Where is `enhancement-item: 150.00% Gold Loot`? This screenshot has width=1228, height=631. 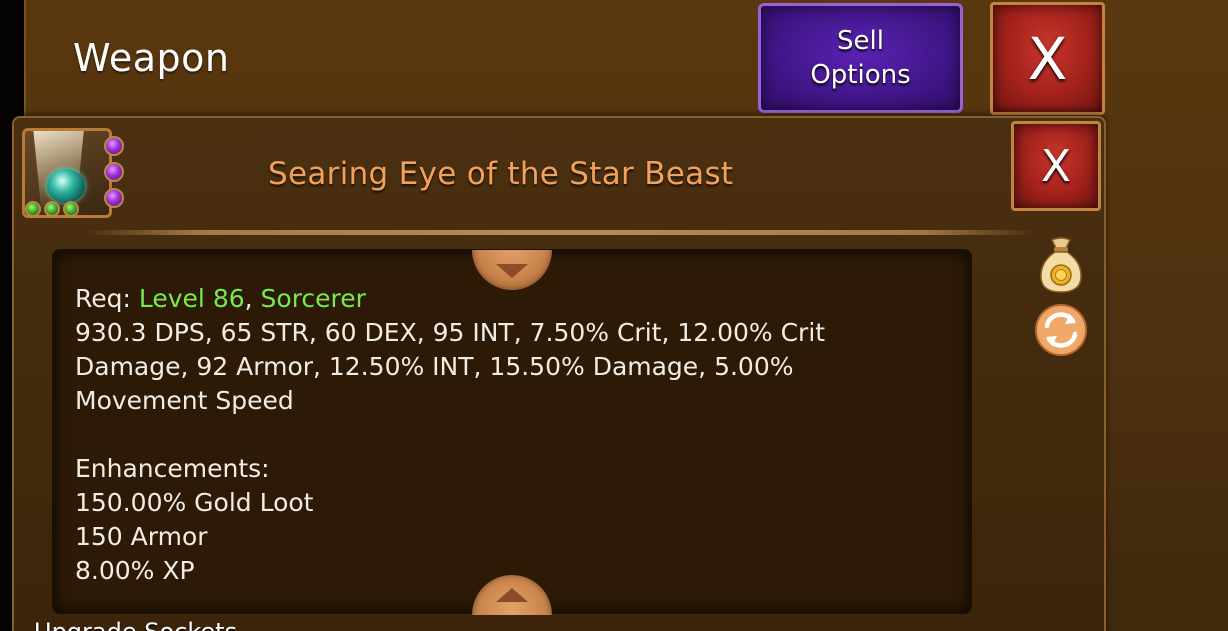 enhancement-item: 150.00% Gold Loot is located at coordinates (194, 502).